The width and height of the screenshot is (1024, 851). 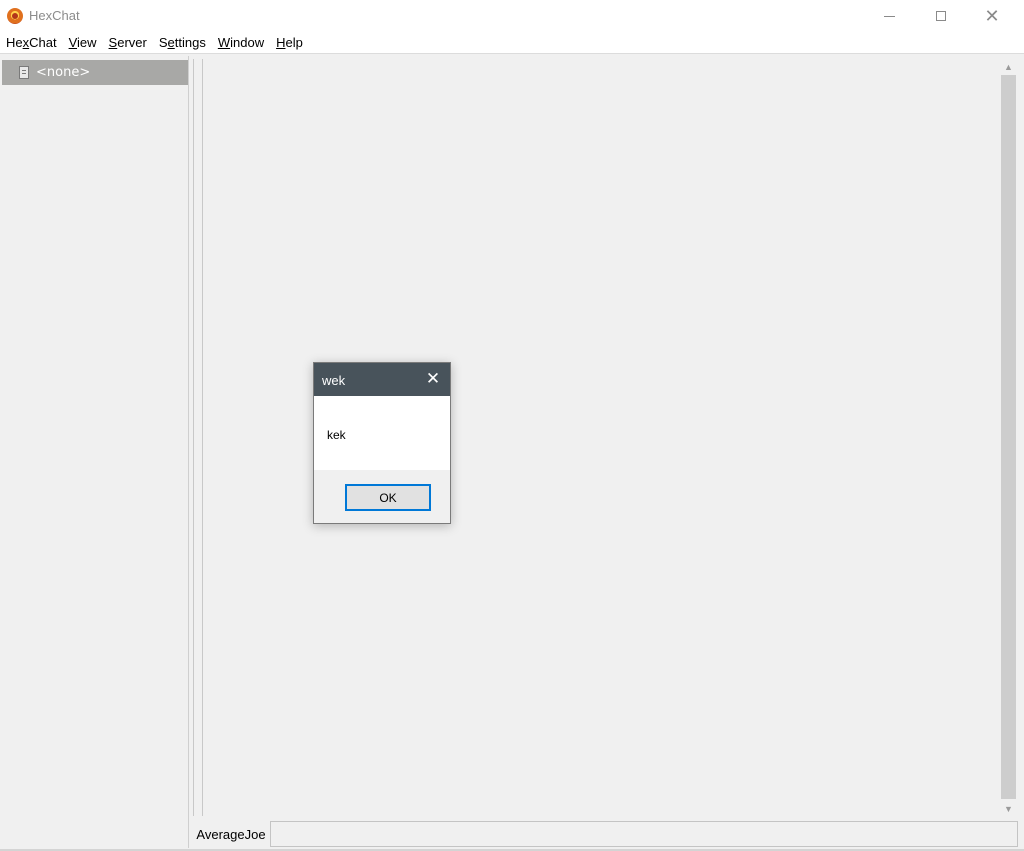 What do you see at coordinates (512, 16) in the screenshot?
I see `title-bar: HexChat ✕` at bounding box center [512, 16].